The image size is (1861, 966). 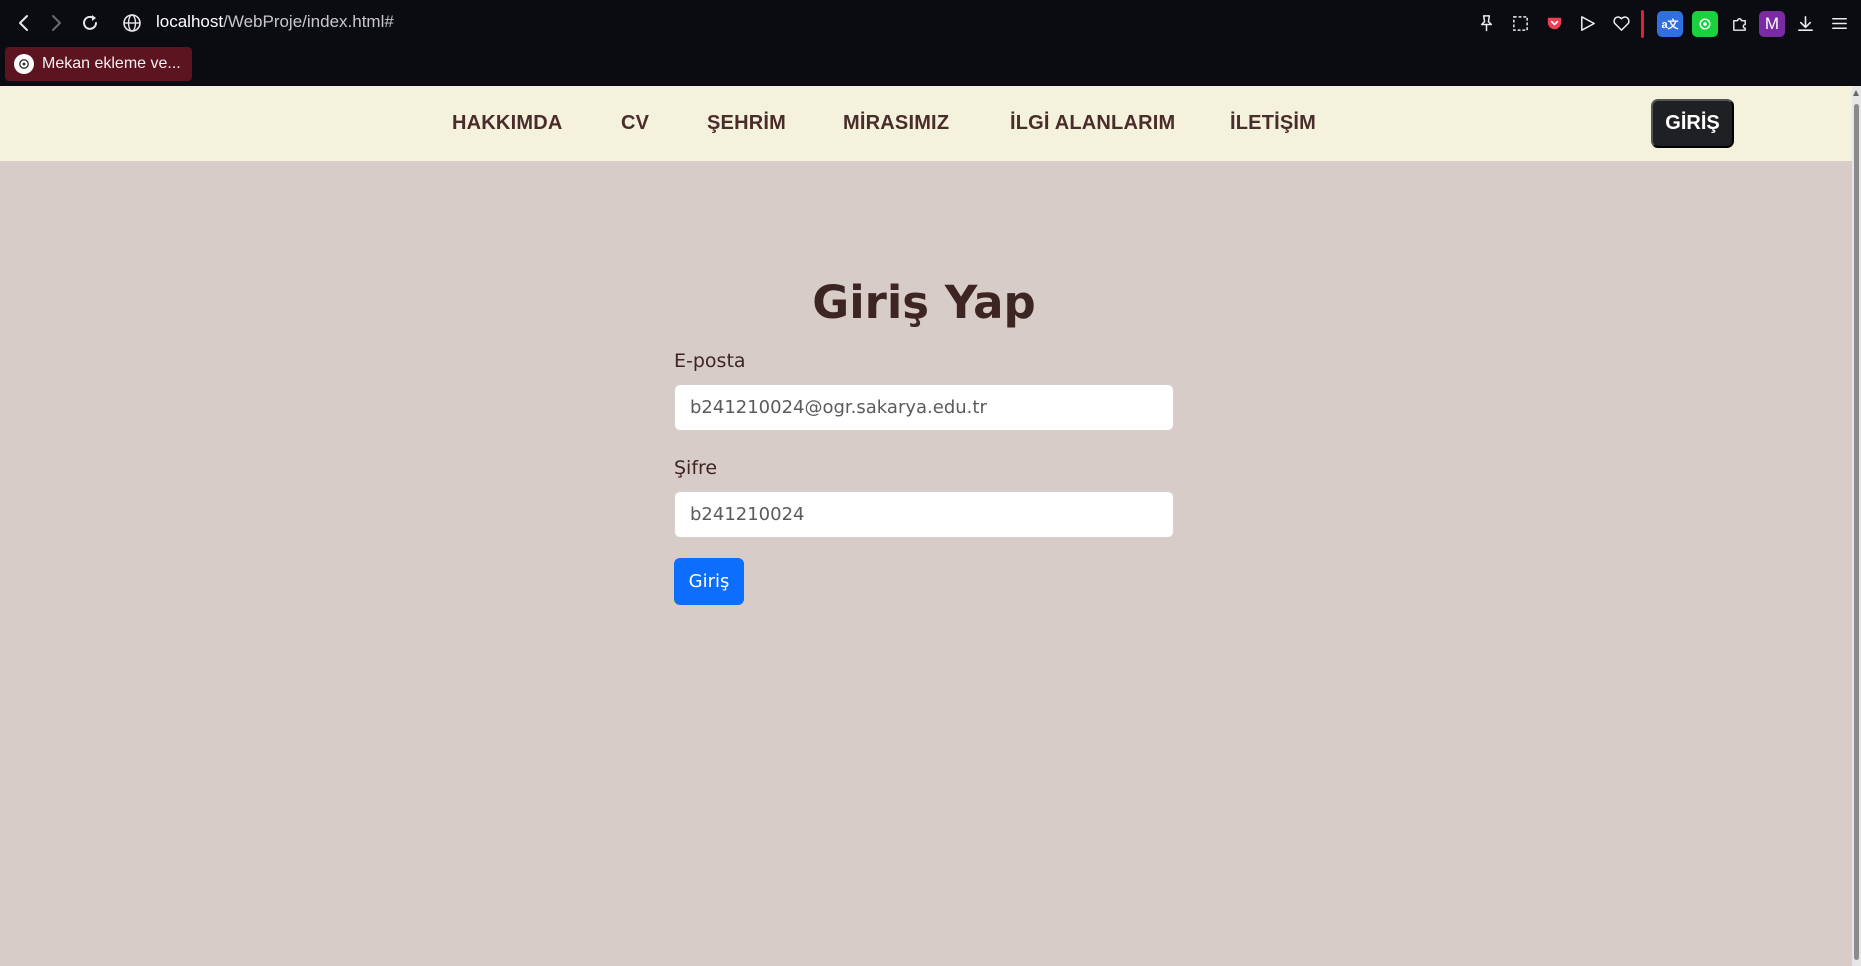 I want to click on send-icon, so click(x=1587, y=23).